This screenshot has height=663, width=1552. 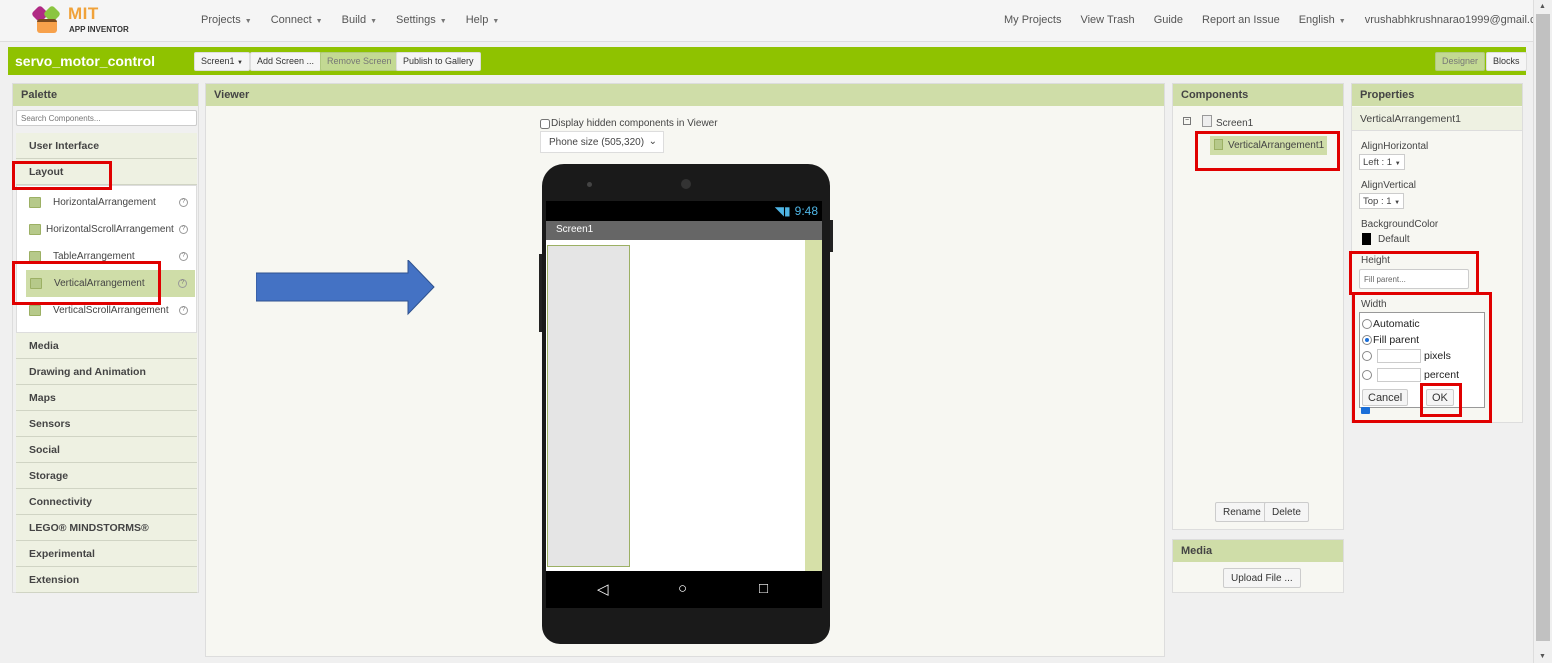 I want to click on palette-item-vertical-arrangement: VerticalArrangement ?, so click(x=110, y=283).